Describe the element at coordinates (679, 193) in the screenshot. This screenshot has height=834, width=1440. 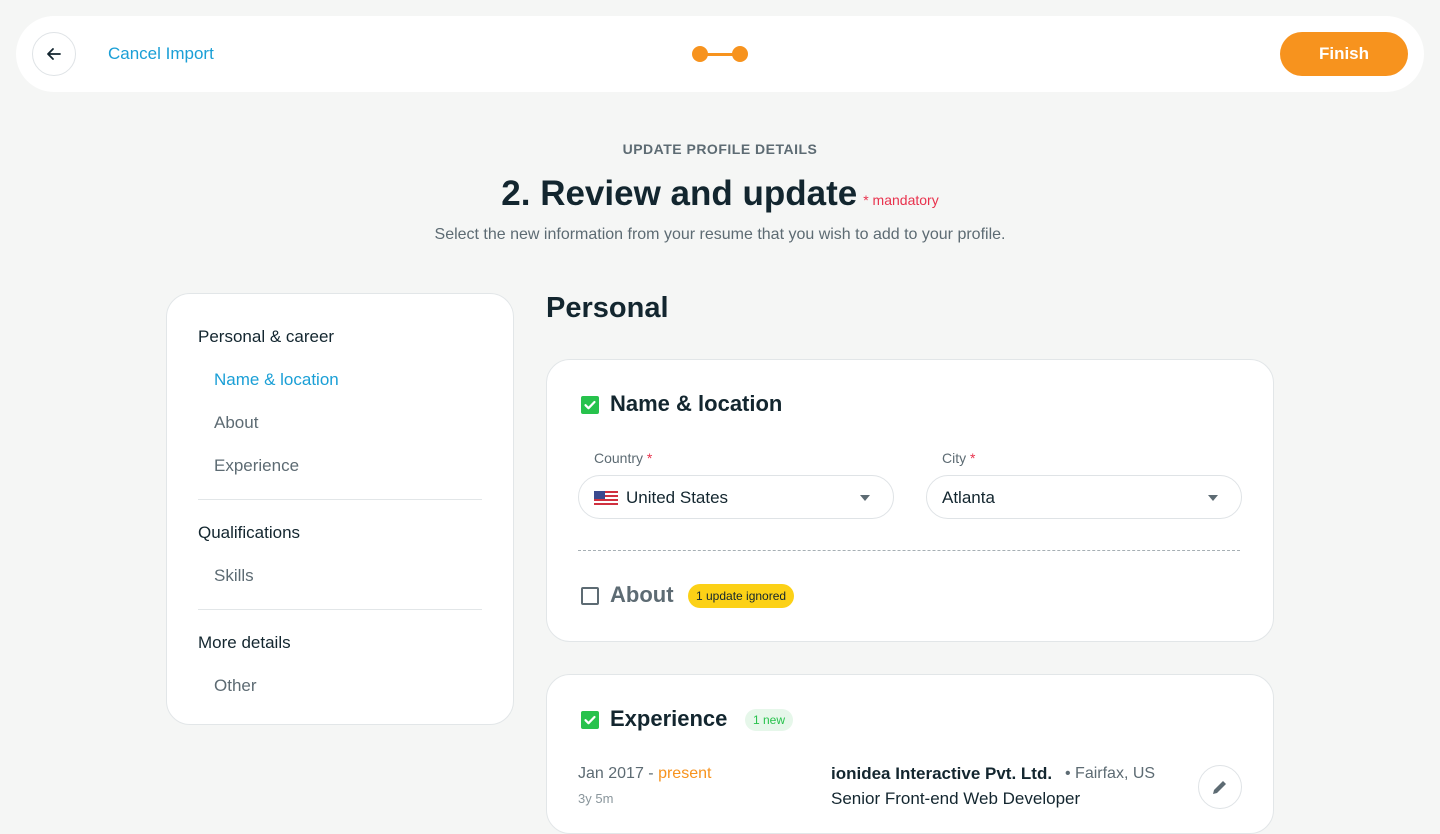
I see `page-title: 2. Review and update` at that location.